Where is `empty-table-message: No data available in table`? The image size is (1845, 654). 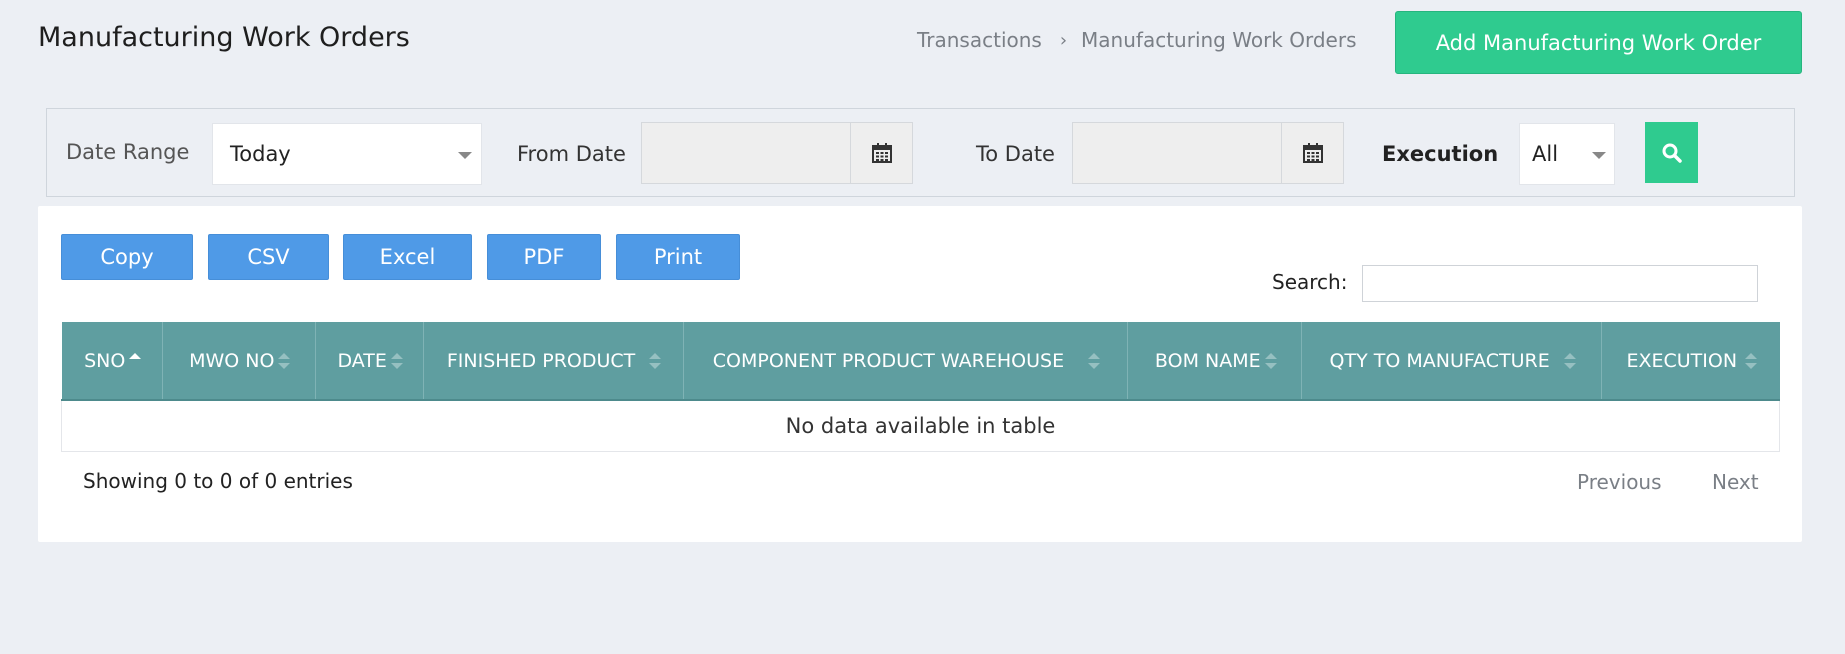 empty-table-message: No data available in table is located at coordinates (920, 426).